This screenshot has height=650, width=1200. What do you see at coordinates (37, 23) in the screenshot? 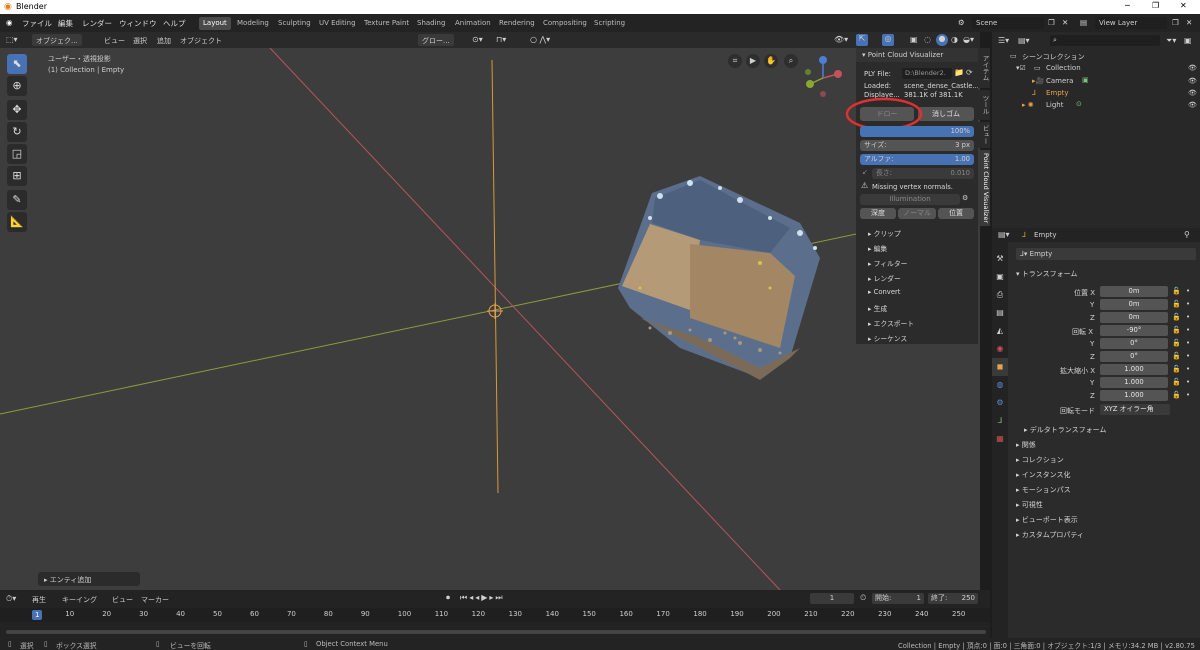
I see `menu-file: ファイル` at bounding box center [37, 23].